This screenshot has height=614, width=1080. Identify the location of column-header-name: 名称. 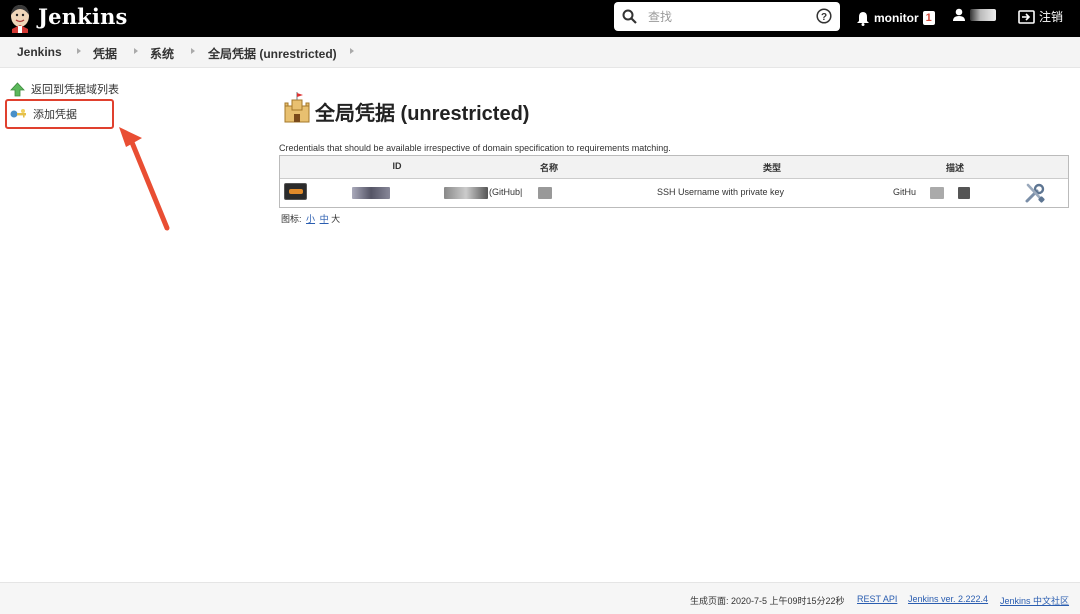
(549, 167).